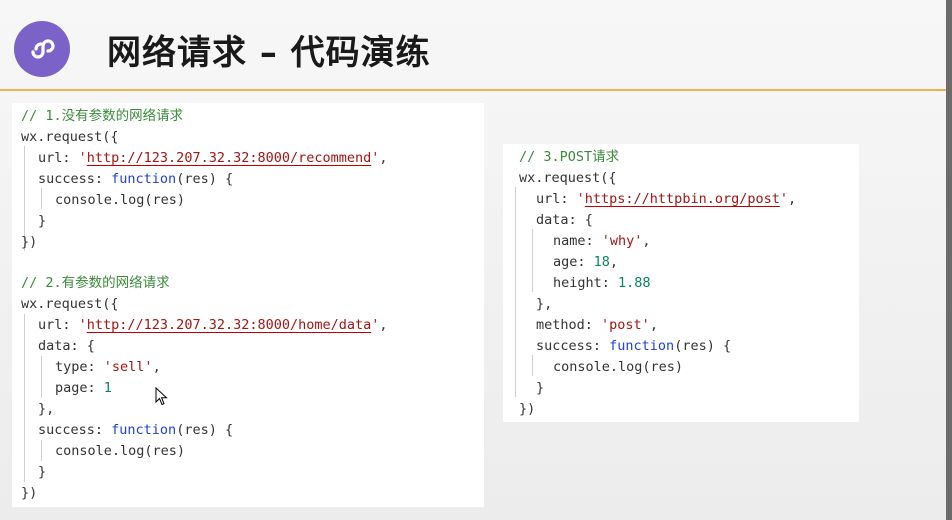 This screenshot has height=520, width=952. What do you see at coordinates (602, 241) in the screenshot?
I see `code-line: name: 'why',` at bounding box center [602, 241].